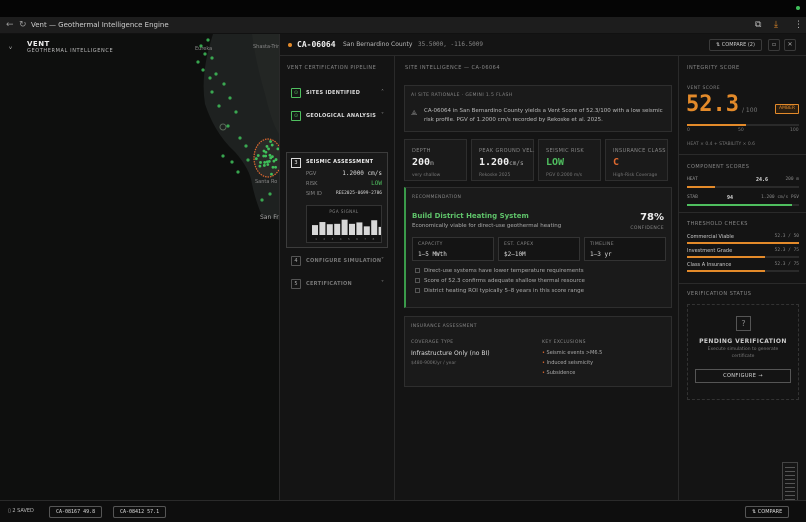  Describe the element at coordinates (743, 376) in the screenshot. I see `configure-button: CONFIGURE →` at that location.